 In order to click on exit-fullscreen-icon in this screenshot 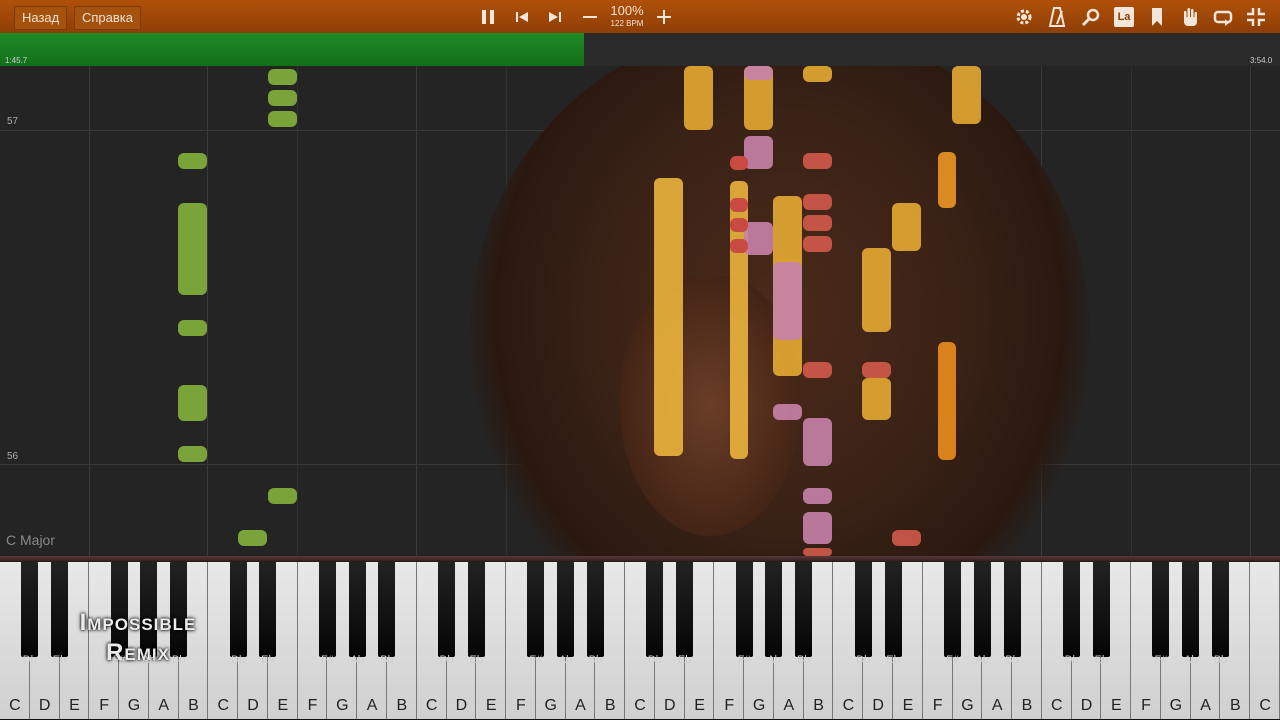, I will do `click(1256, 17)`.